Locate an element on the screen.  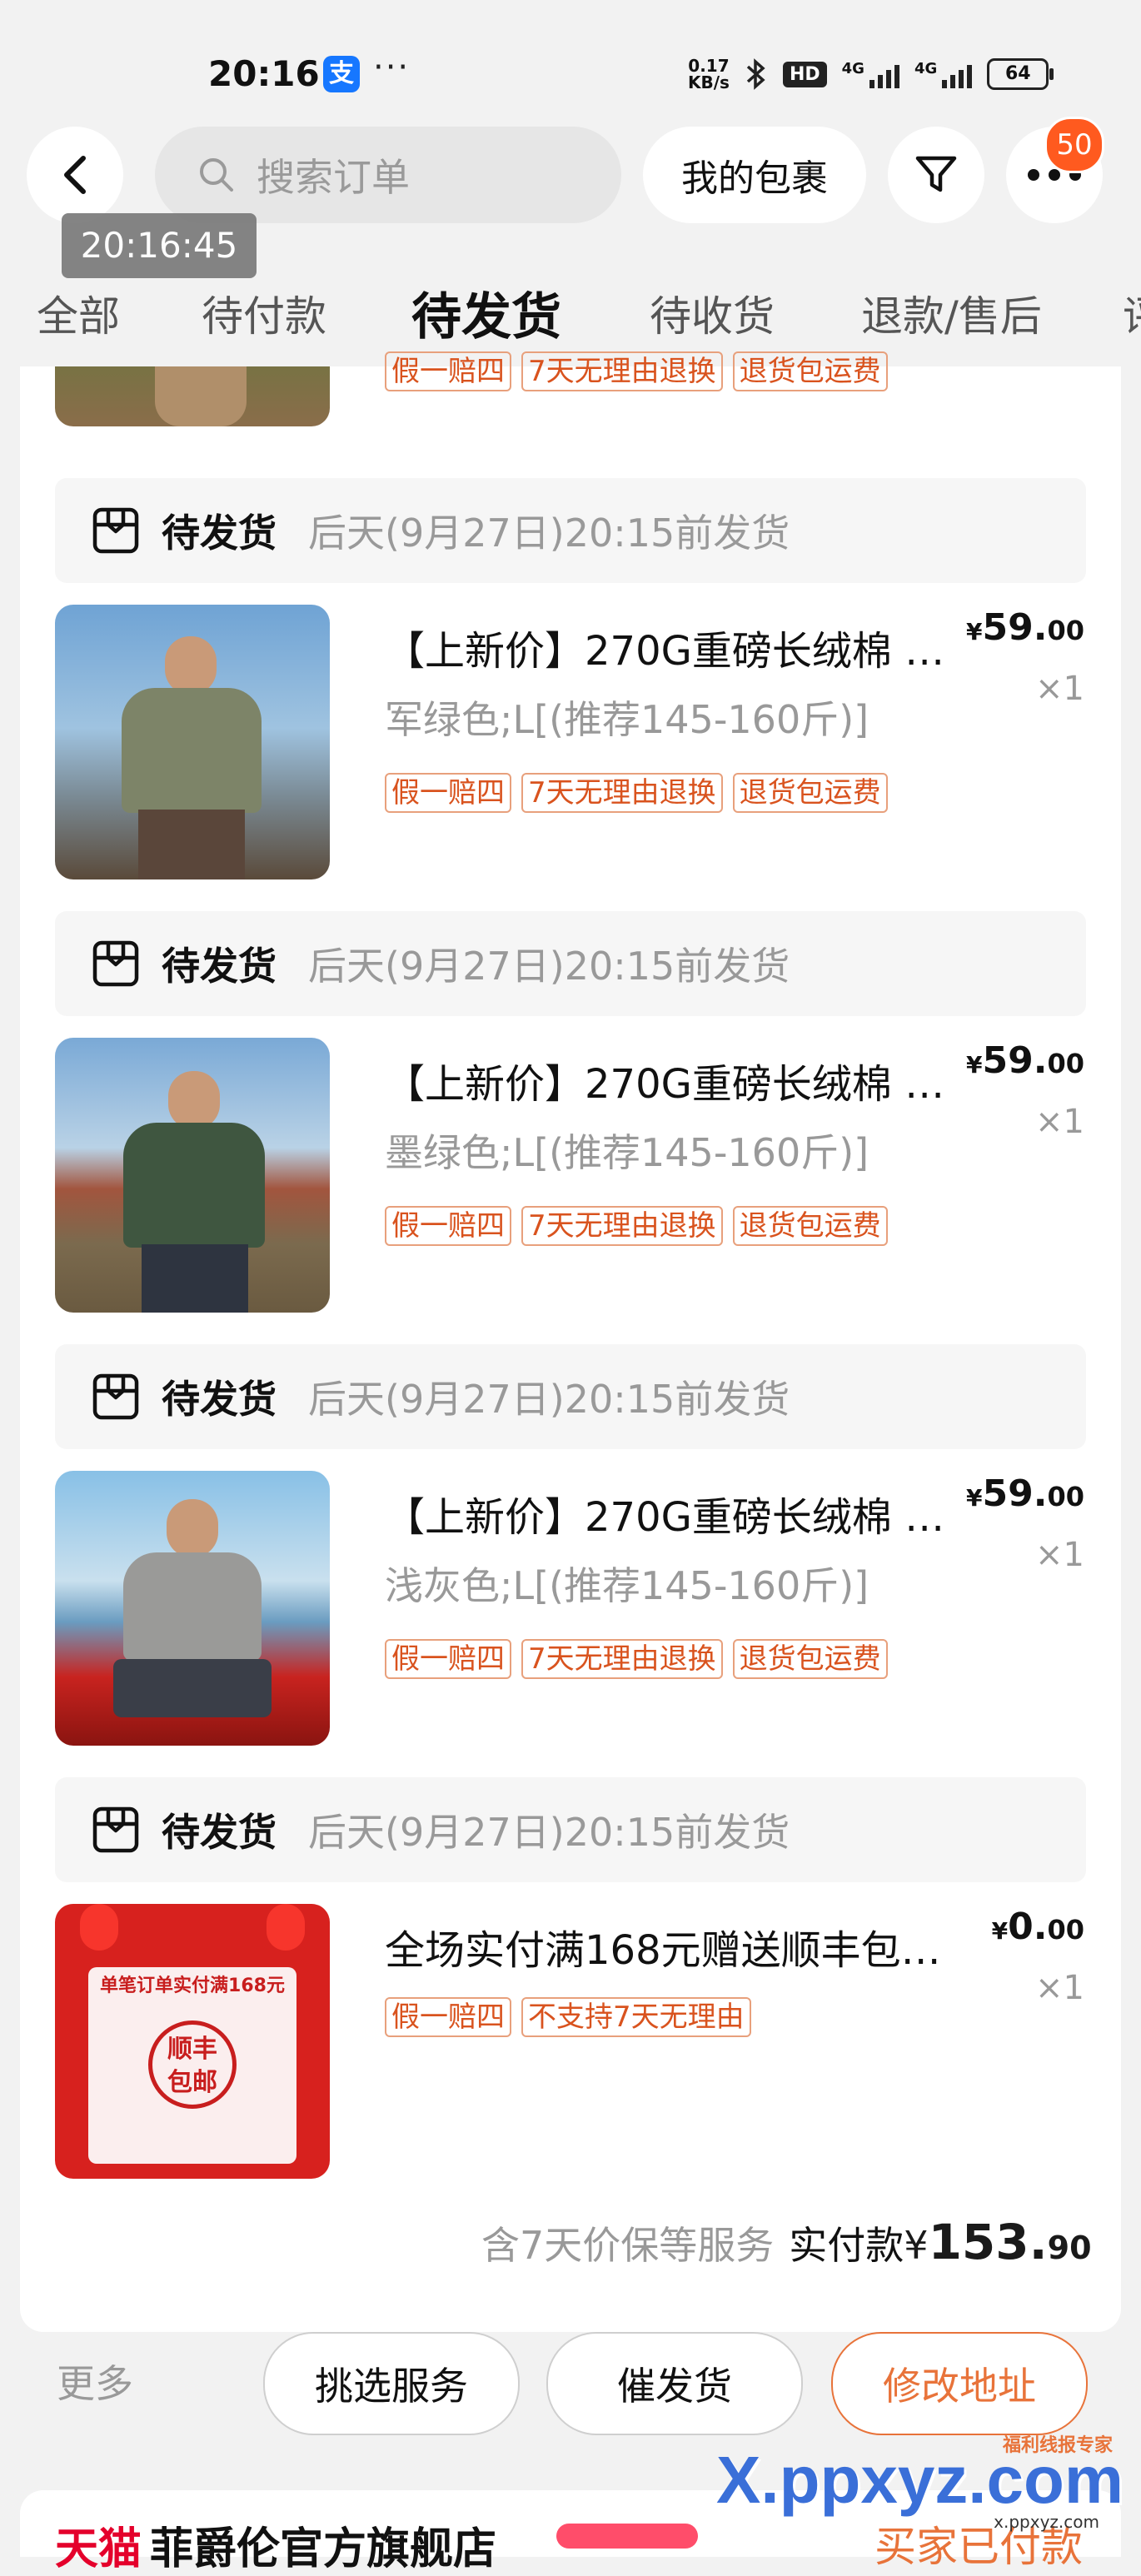
more-link: 更多 is located at coordinates (95, 2381).